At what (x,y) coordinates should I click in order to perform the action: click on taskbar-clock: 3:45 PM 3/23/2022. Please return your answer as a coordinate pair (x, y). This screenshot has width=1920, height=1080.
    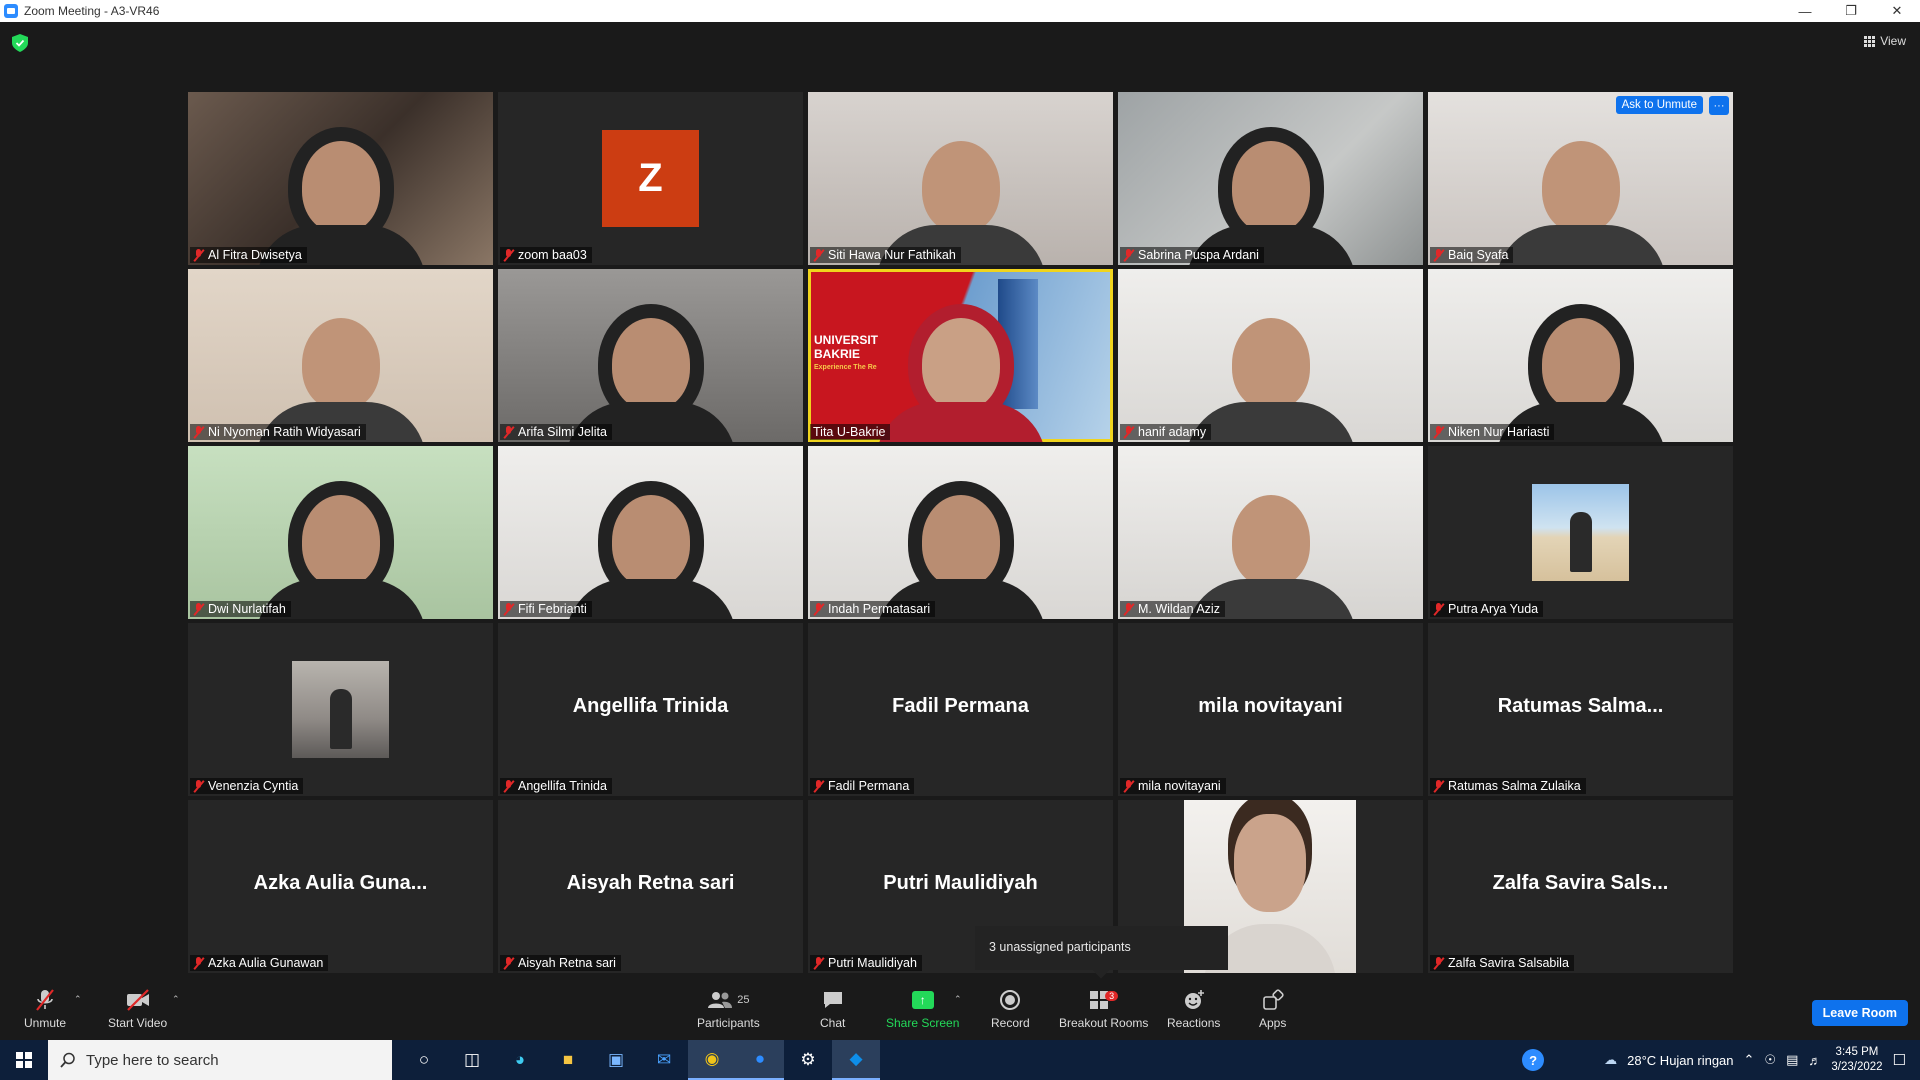
    Looking at the image, I should click on (1856, 1060).